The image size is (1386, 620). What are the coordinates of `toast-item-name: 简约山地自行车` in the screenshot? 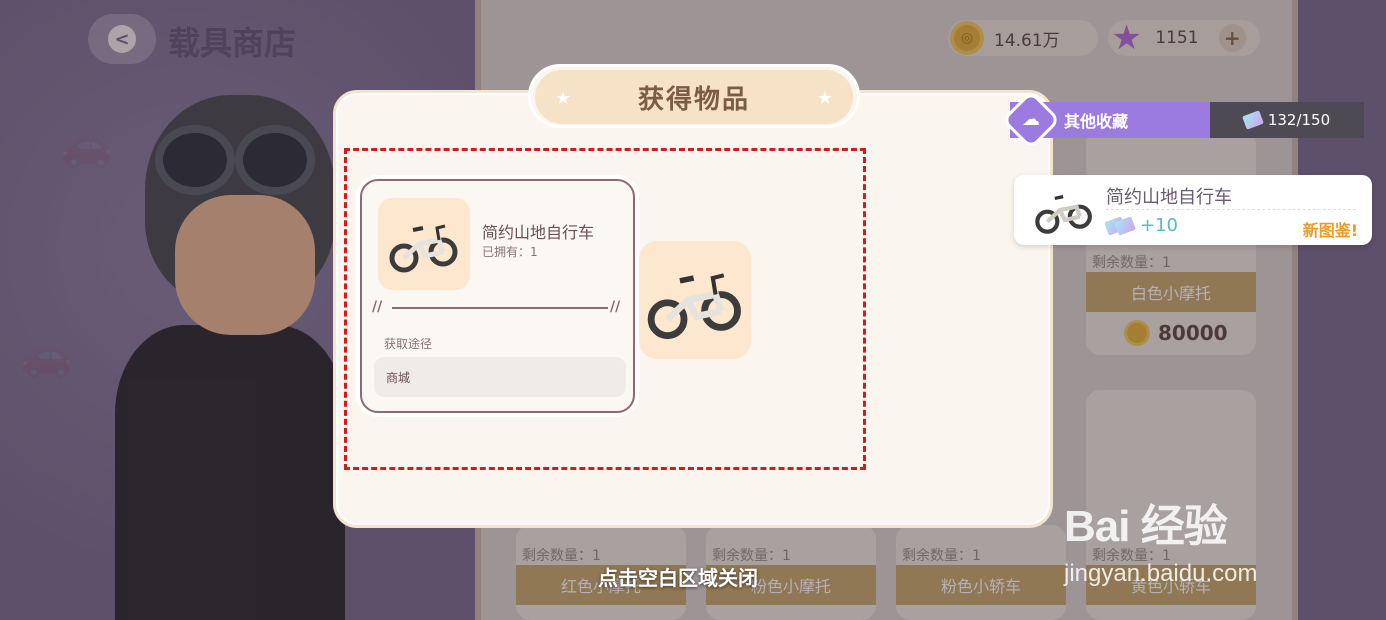 It's located at (1169, 197).